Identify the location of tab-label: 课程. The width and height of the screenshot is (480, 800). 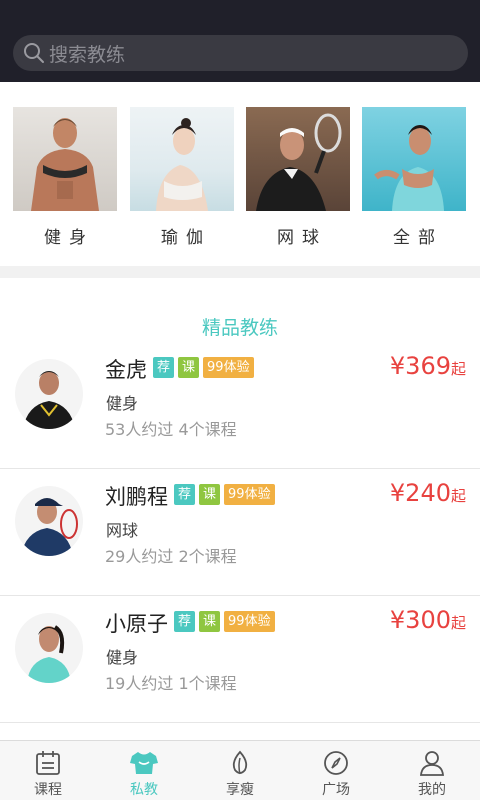
(48, 790).